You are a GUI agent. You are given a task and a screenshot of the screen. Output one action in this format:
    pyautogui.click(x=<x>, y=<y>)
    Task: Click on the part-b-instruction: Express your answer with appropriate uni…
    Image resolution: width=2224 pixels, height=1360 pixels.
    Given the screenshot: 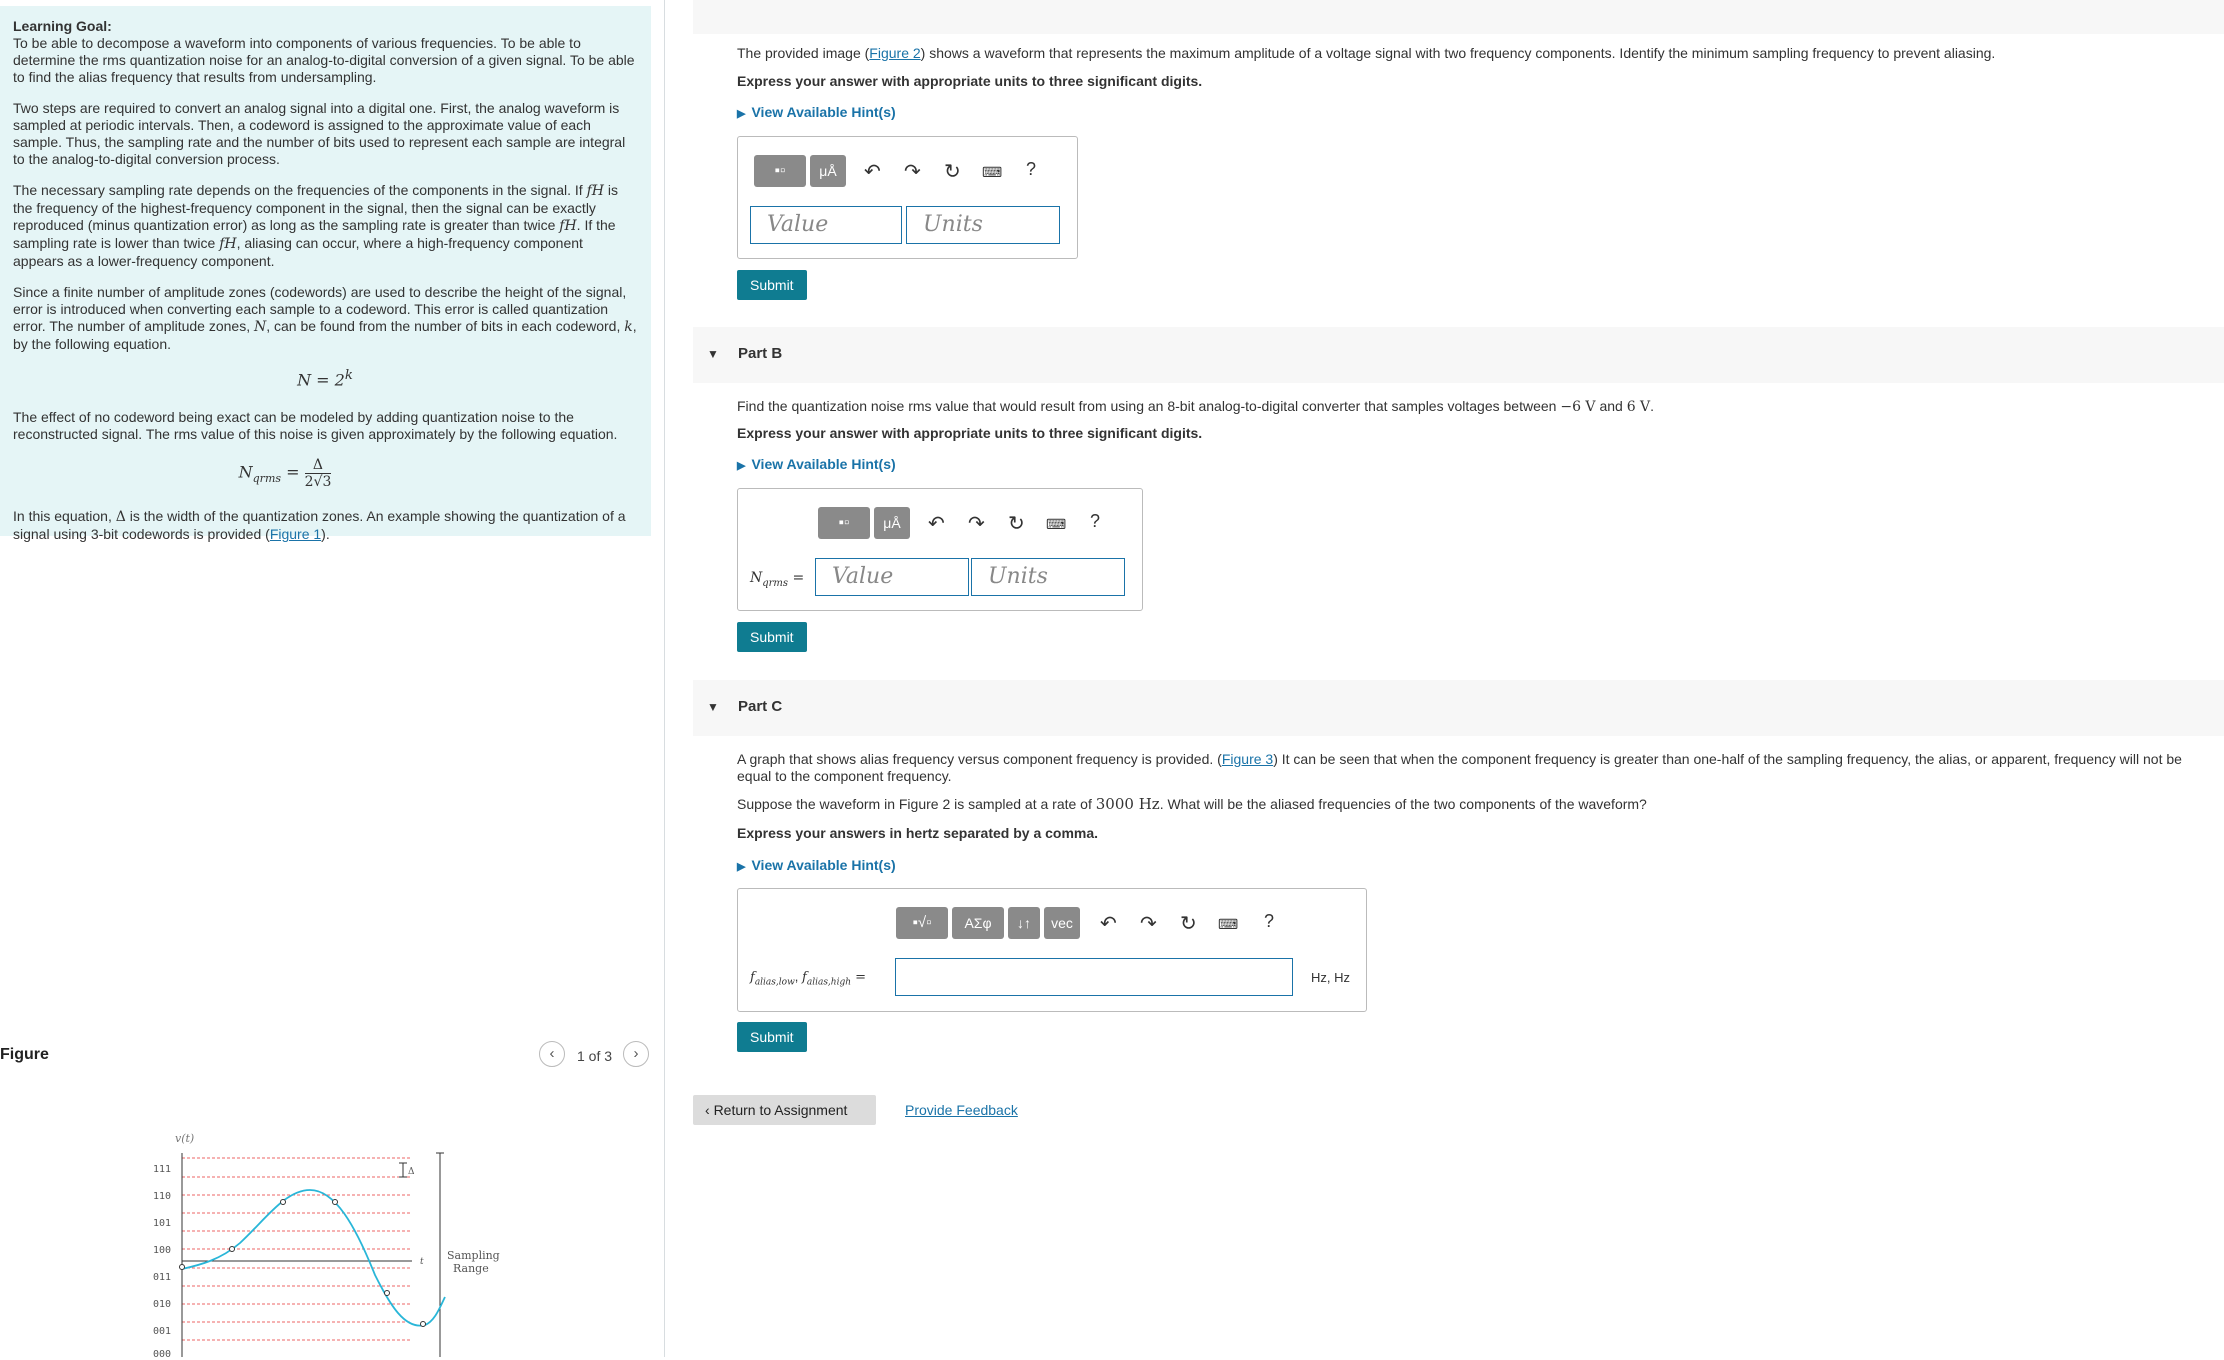 What is the action you would take?
    pyautogui.click(x=970, y=433)
    